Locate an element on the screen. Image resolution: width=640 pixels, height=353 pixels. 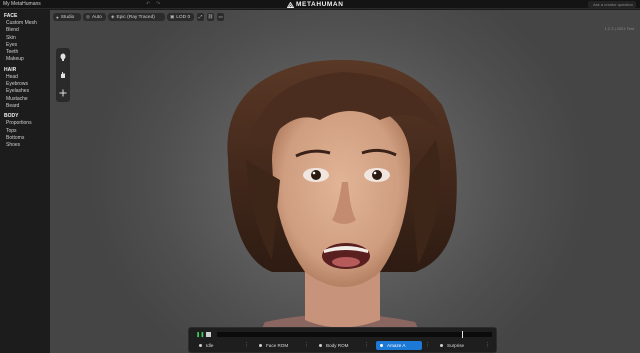
gallery-icon: ▭ is located at coordinates (220, 17).